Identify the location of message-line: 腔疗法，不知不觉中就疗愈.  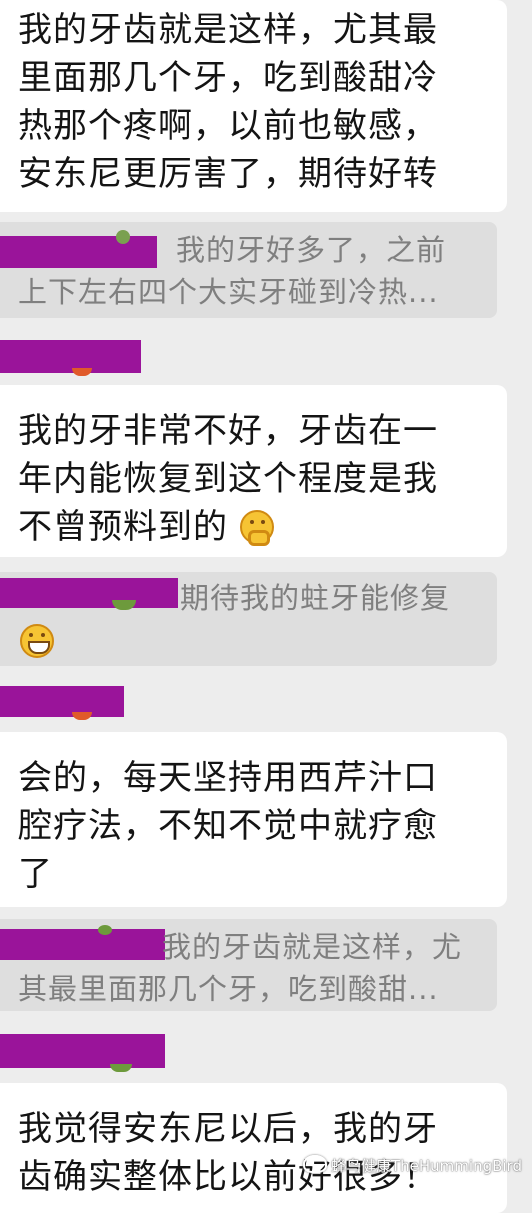
(228, 826).